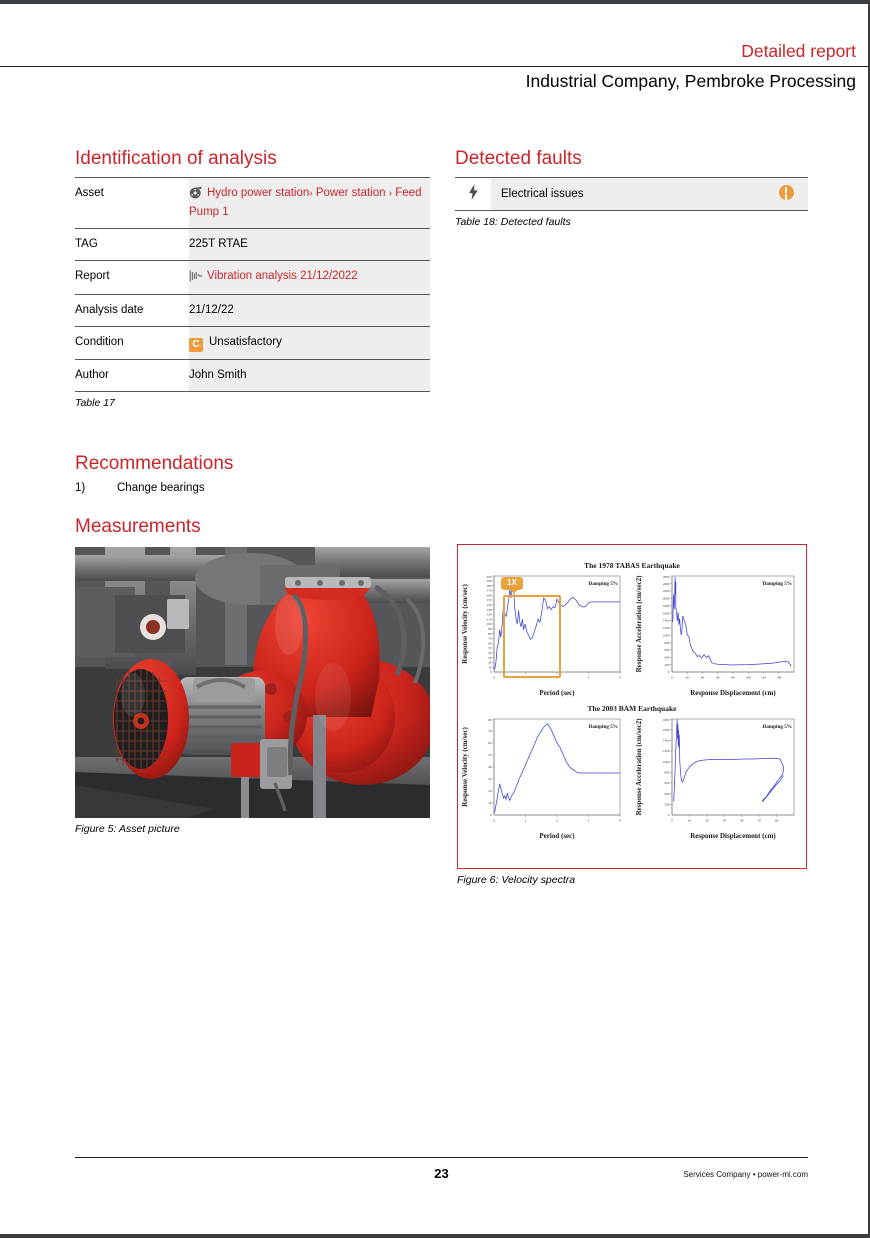 The image size is (870, 1238). Describe the element at coordinates (465, 623) in the screenshot. I see `y-axis-label: Response Velocity (cm/sec)` at that location.